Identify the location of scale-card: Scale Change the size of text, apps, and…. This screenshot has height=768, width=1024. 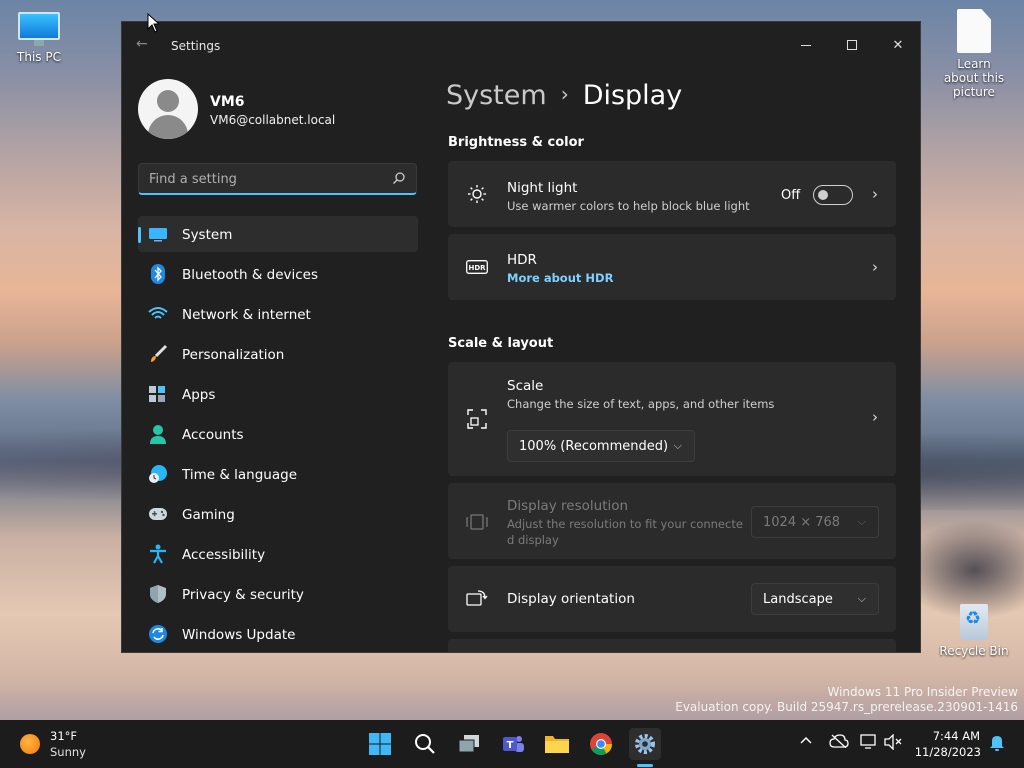
(672, 419).